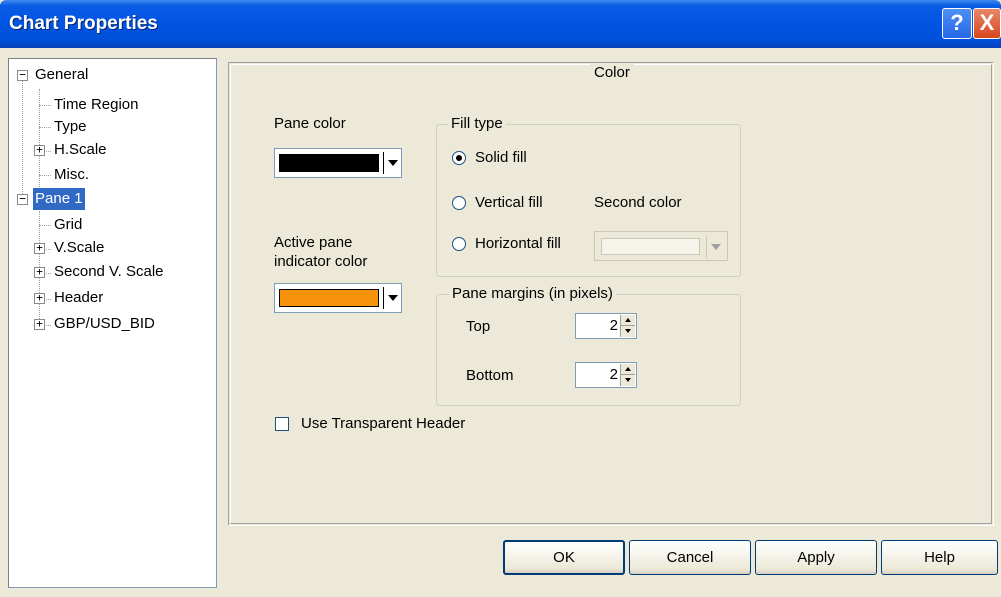 This screenshot has width=1001, height=597. What do you see at coordinates (68, 225) in the screenshot?
I see `tree-item-grid: Grid` at bounding box center [68, 225].